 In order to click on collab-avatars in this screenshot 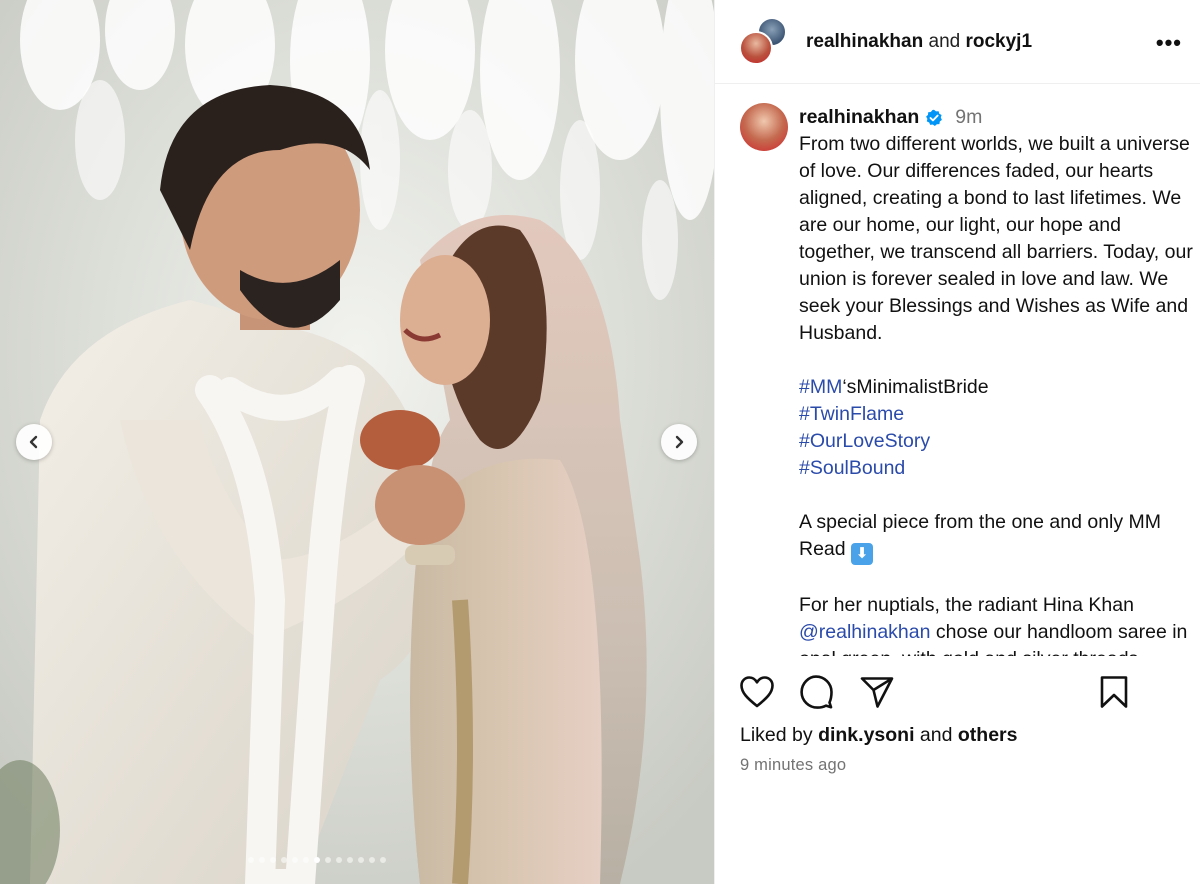, I will do `click(764, 41)`.